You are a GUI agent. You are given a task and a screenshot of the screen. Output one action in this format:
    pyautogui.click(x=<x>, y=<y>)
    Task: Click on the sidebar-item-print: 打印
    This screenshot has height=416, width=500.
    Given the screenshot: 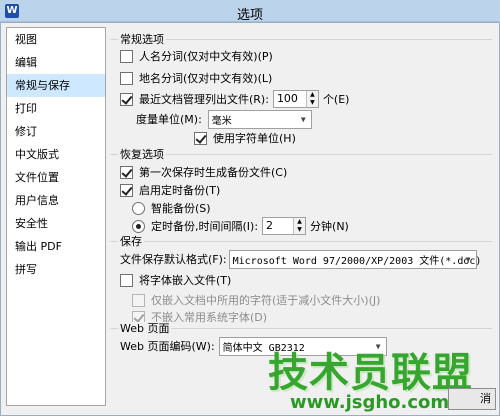 What is the action you would take?
    pyautogui.click(x=56, y=108)
    